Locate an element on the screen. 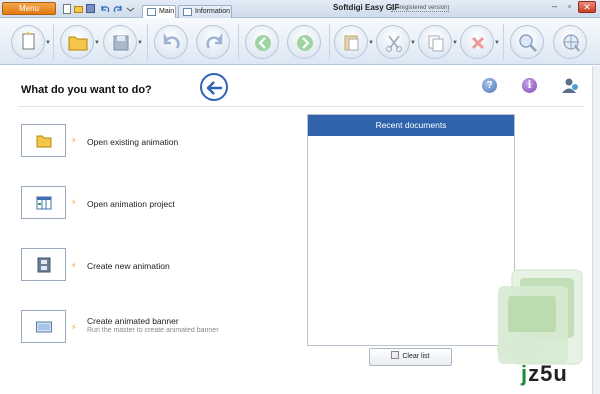  red-x-icon is located at coordinates (477, 42).